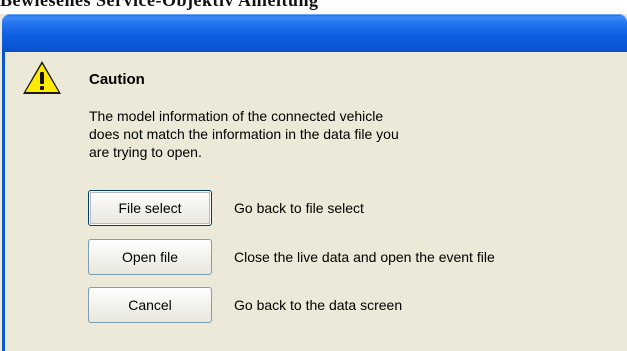  Describe the element at coordinates (145, 152) in the screenshot. I see `message-line: are trying to open.` at that location.